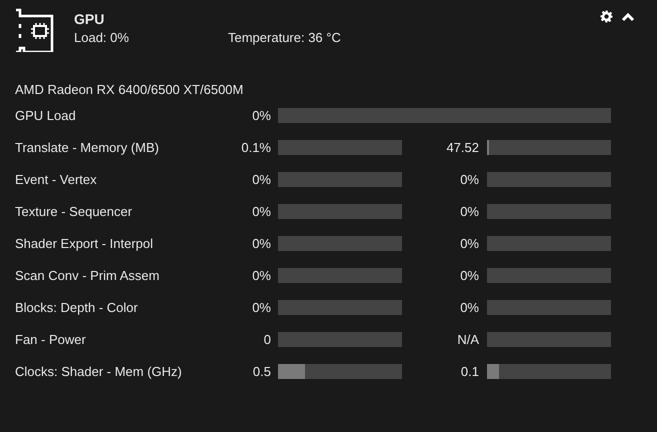 The width and height of the screenshot is (657, 432). I want to click on metric-label: GPU Load, so click(46, 115).